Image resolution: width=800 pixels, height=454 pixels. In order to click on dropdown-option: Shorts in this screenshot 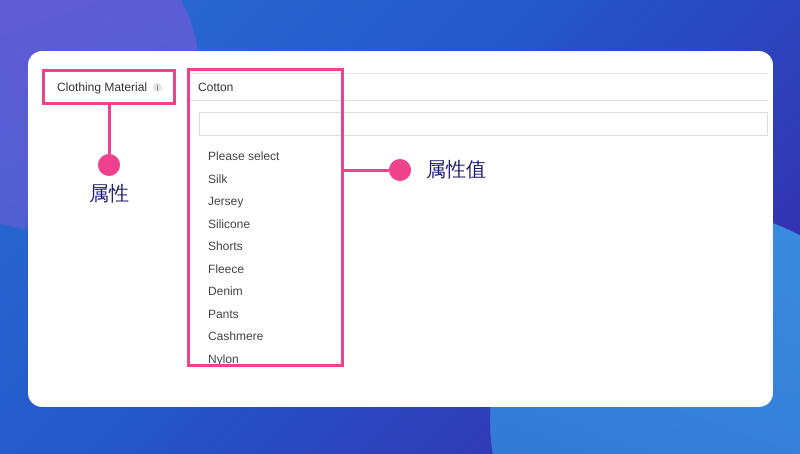, I will do `click(225, 246)`.